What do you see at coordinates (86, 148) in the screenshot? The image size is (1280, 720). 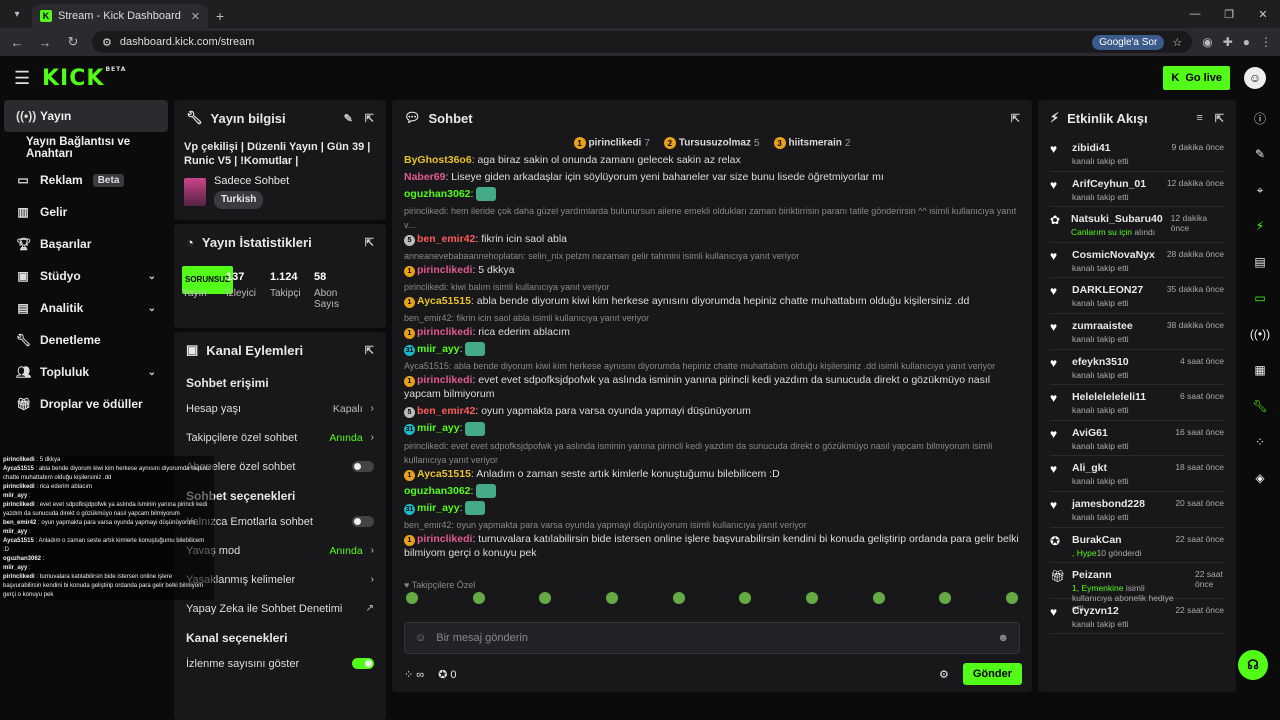 I see `sidebar-item: Yayın Bağlantısı ve Anahtarı` at bounding box center [86, 148].